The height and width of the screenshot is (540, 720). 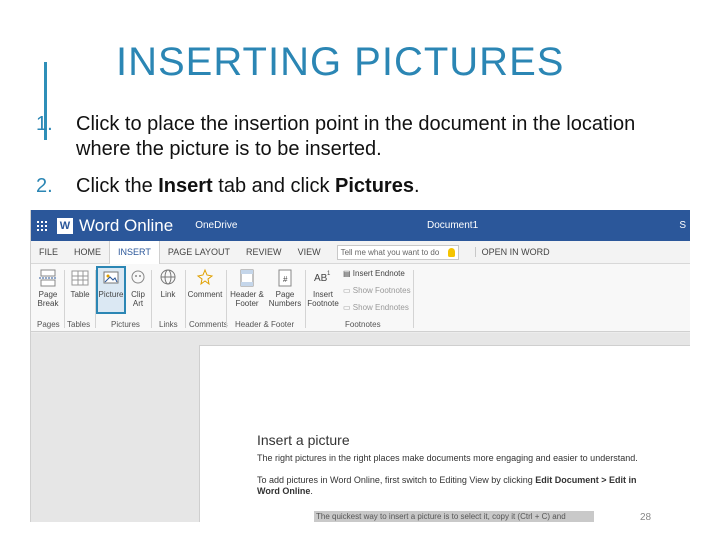 I want to click on onedrive-link: OneDrive, so click(x=216, y=225).